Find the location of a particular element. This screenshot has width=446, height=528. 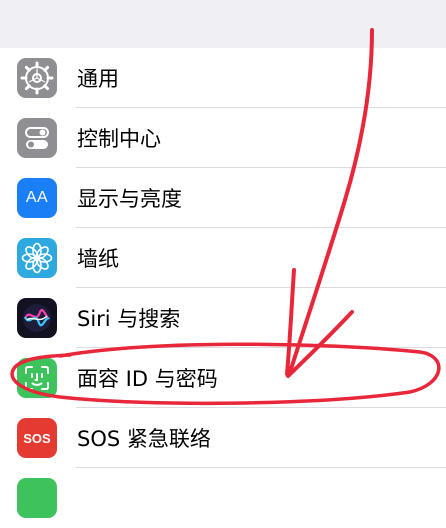

settings-item-wallpaper: 墙纸 is located at coordinates (223, 258).